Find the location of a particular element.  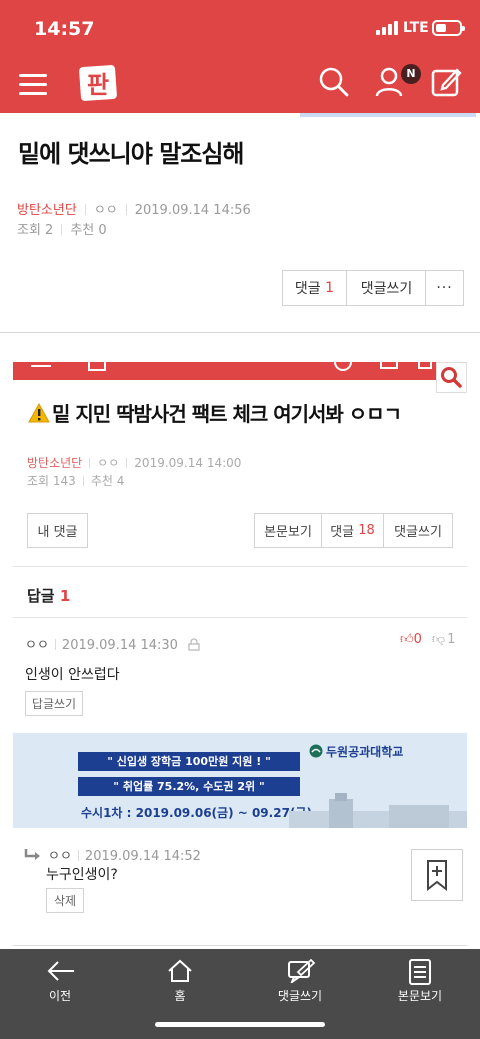

zoom-image-button is located at coordinates (451, 377).